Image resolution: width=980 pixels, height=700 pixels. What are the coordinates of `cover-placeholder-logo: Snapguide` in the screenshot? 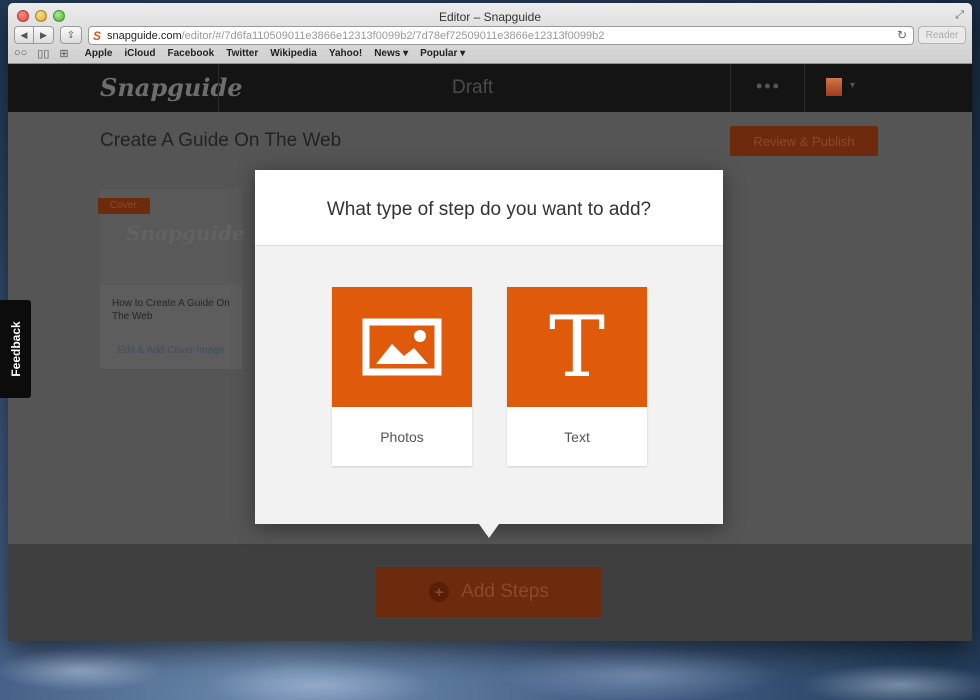 It's located at (185, 233).